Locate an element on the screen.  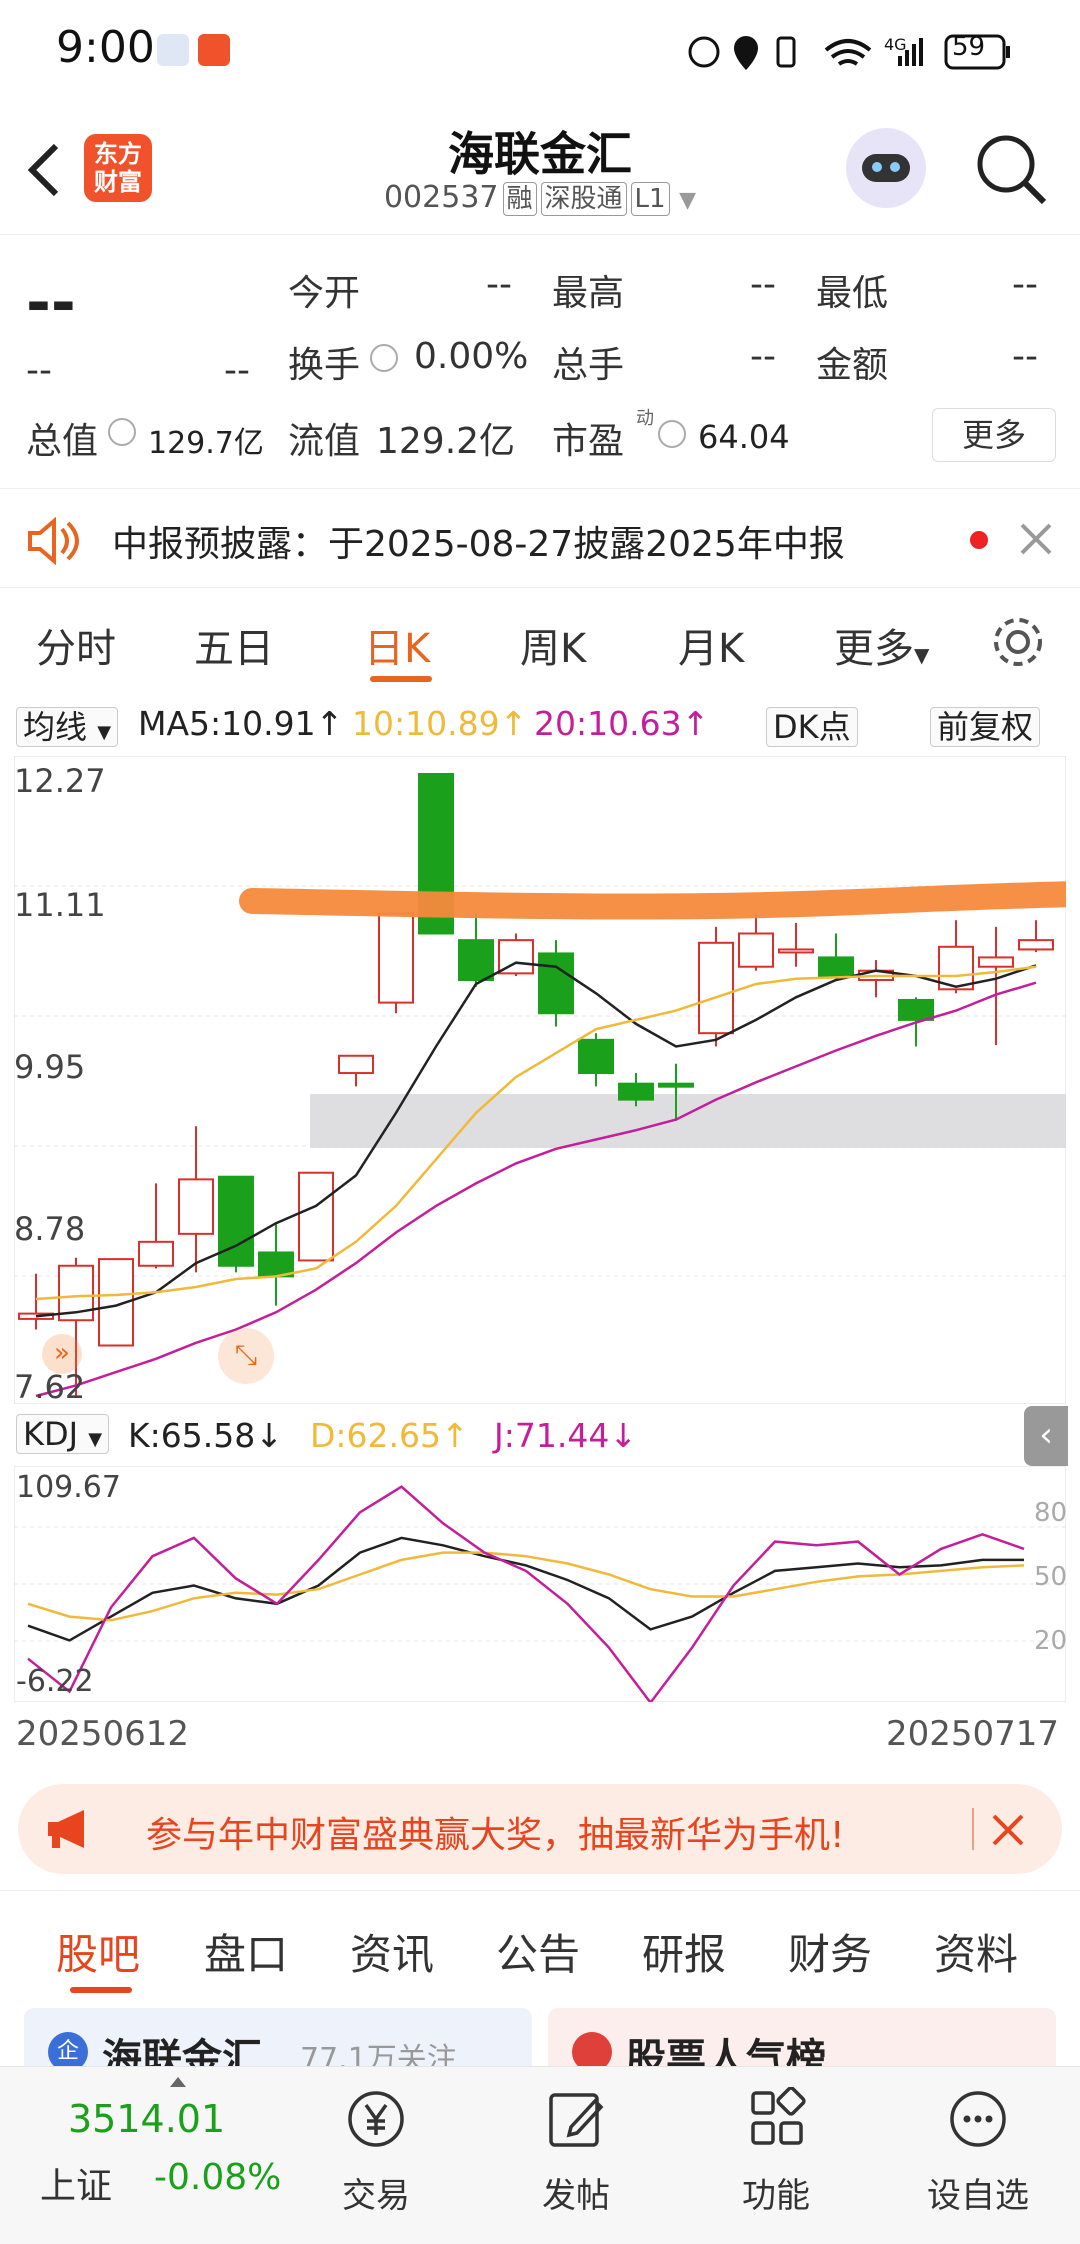
tab-announcements: 公告 is located at coordinates (538, 1951).